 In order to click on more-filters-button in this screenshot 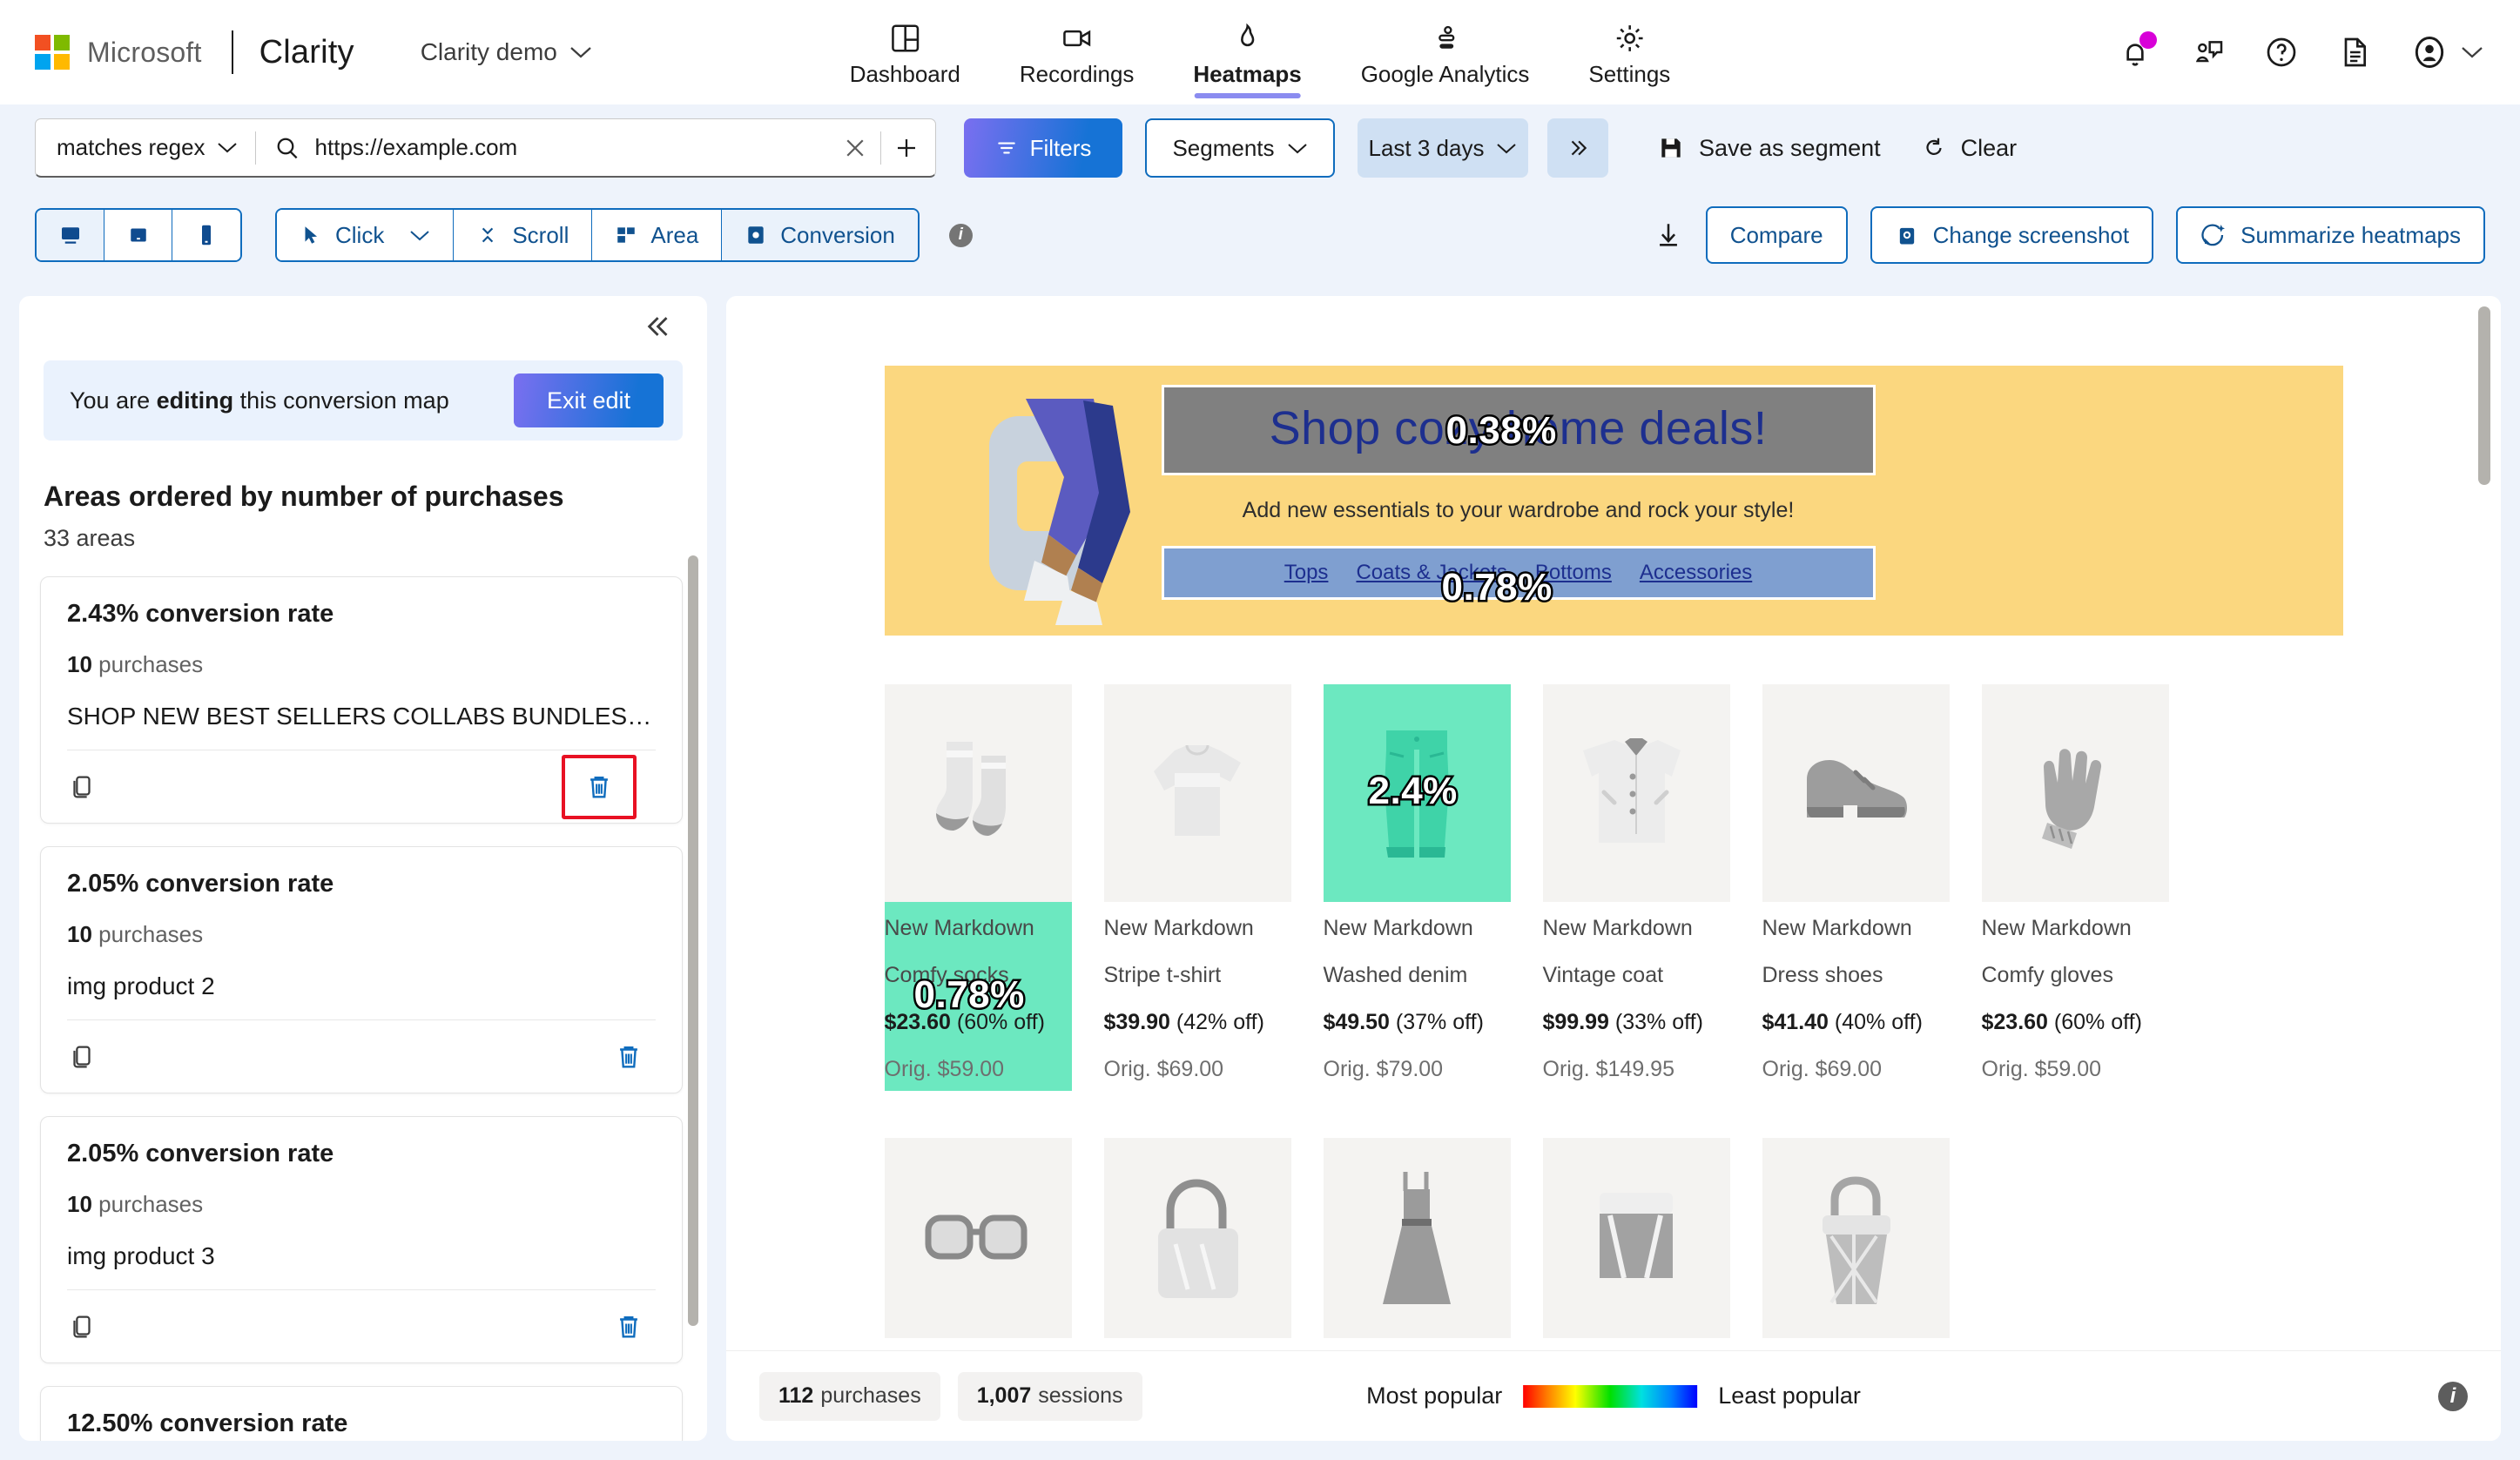, I will do `click(1577, 148)`.